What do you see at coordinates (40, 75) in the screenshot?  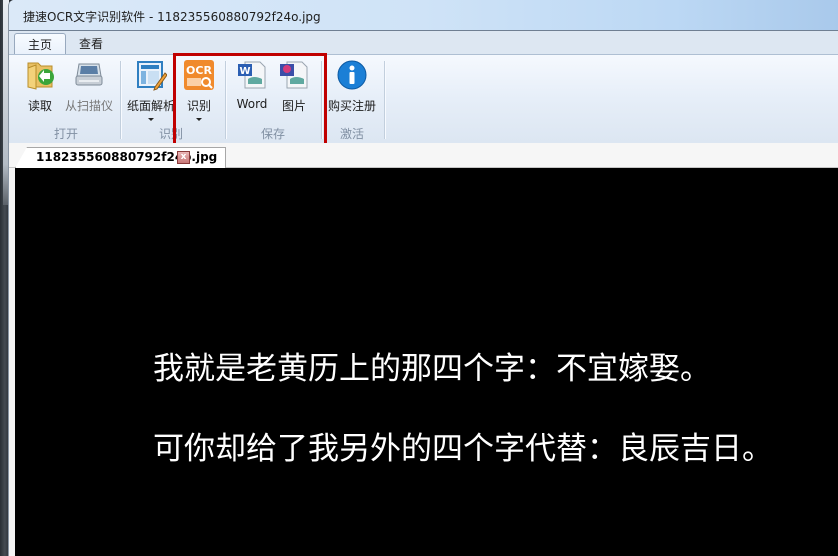 I see `folder-open-icon` at bounding box center [40, 75].